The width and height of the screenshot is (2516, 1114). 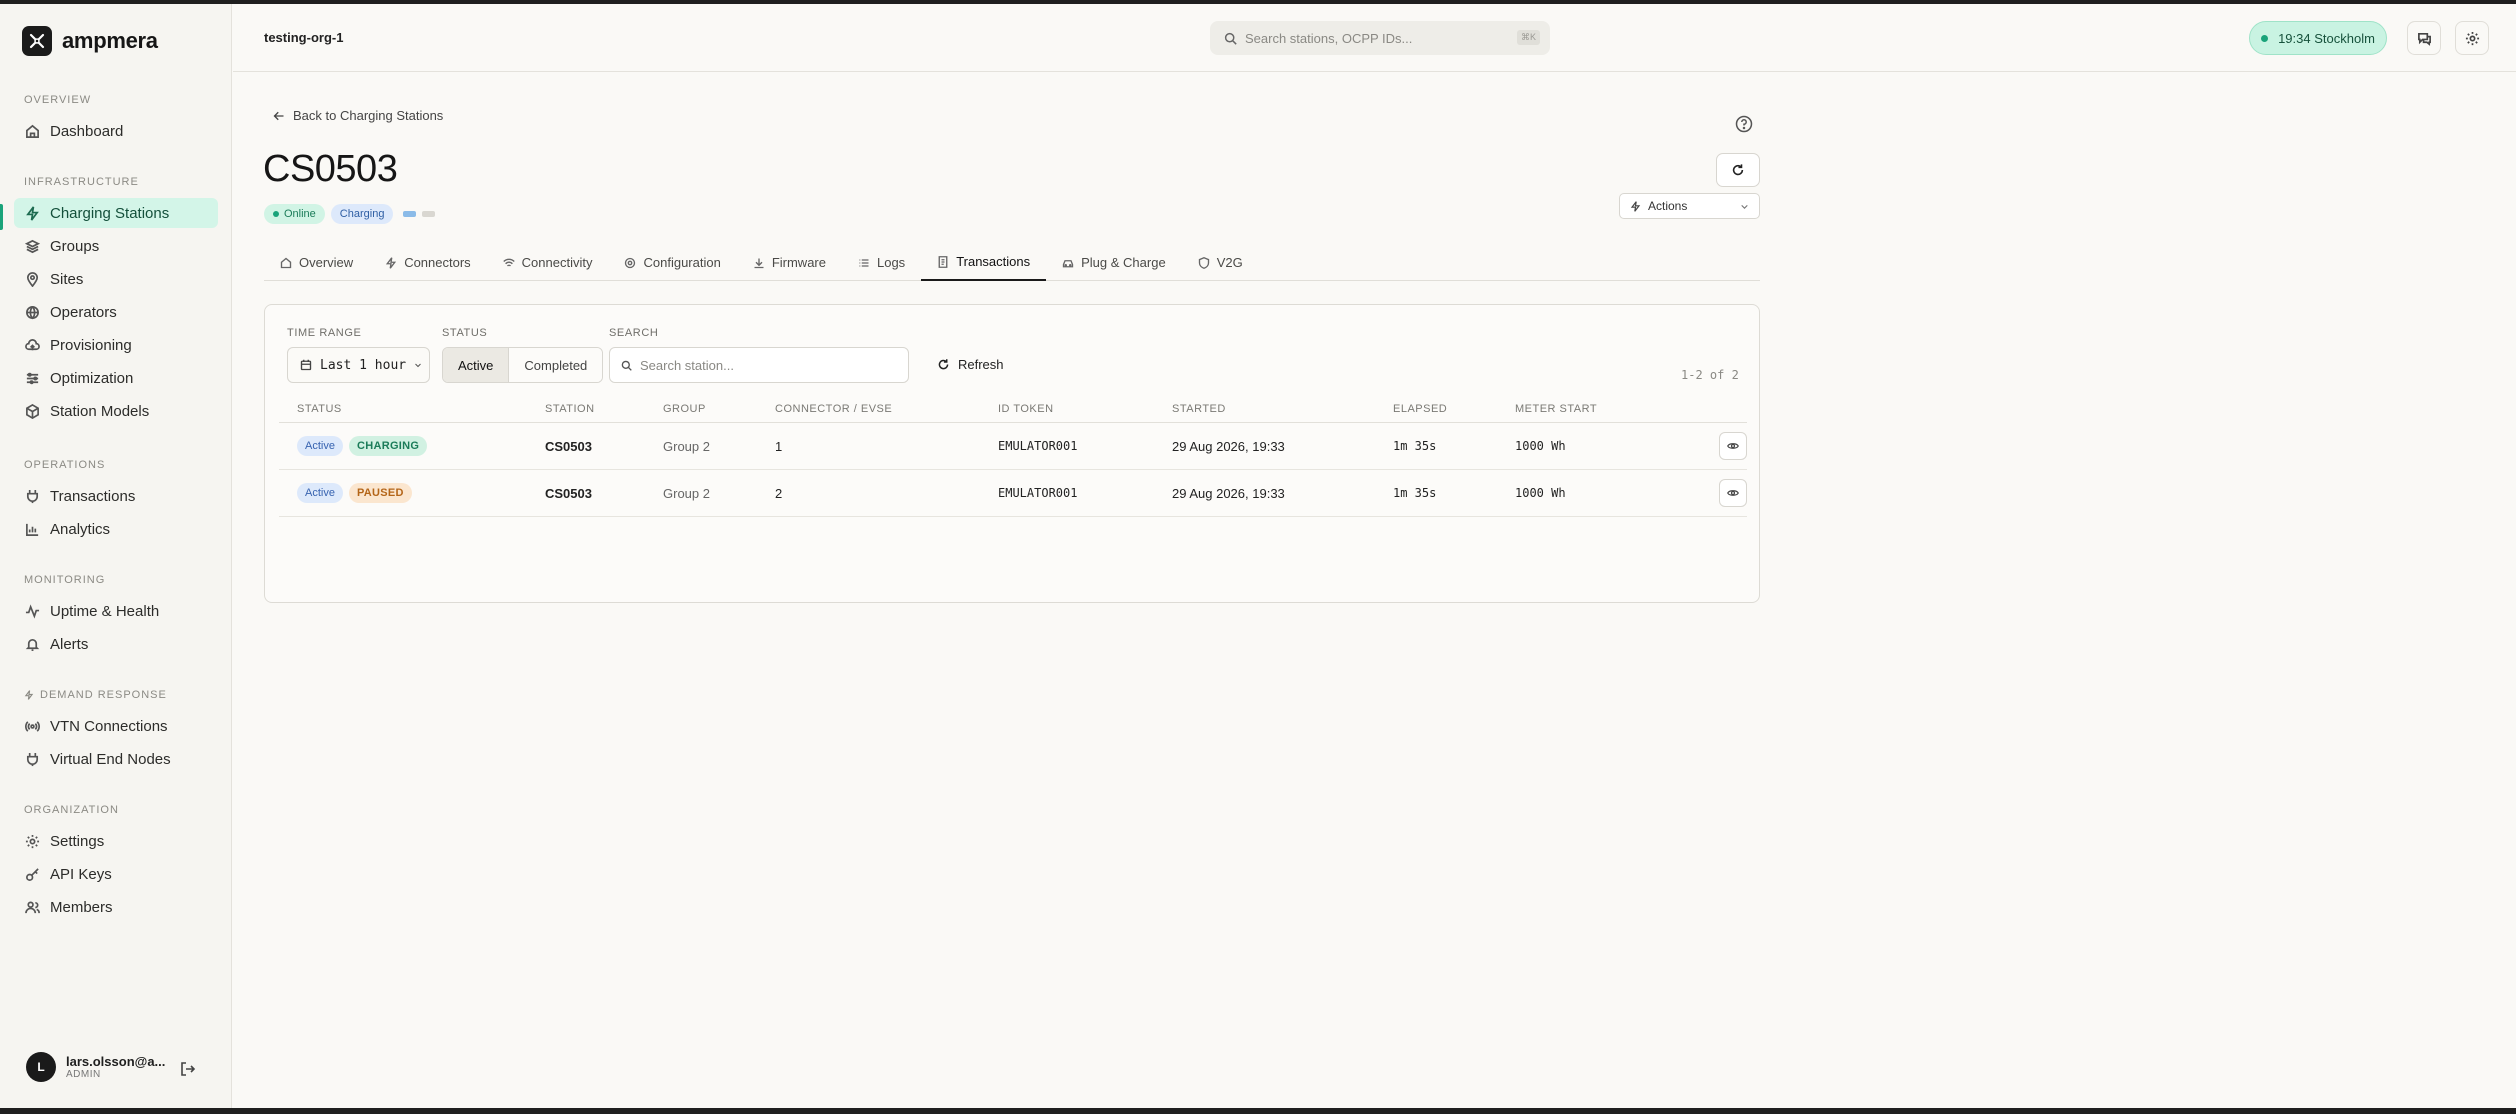 What do you see at coordinates (32, 344) in the screenshot?
I see `cloud-icon` at bounding box center [32, 344].